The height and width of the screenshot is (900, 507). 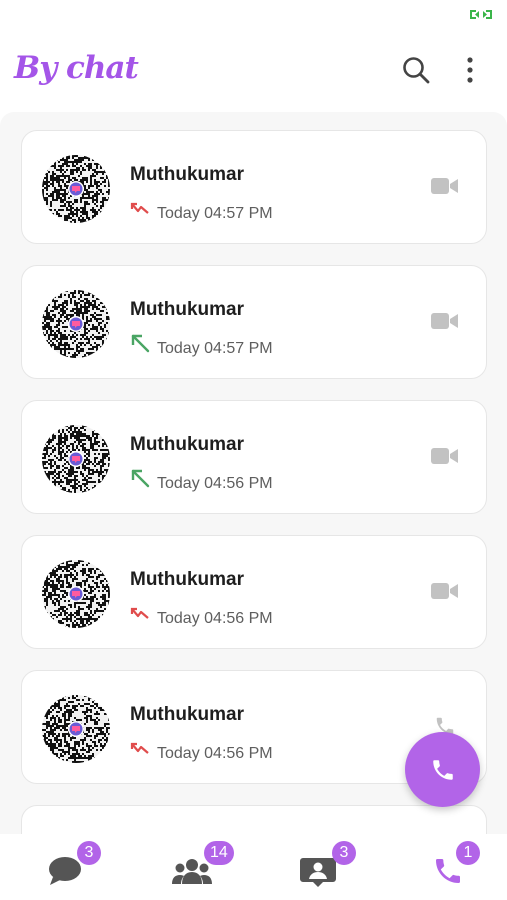 What do you see at coordinates (198, 865) in the screenshot?
I see `nav-groups: 14` at bounding box center [198, 865].